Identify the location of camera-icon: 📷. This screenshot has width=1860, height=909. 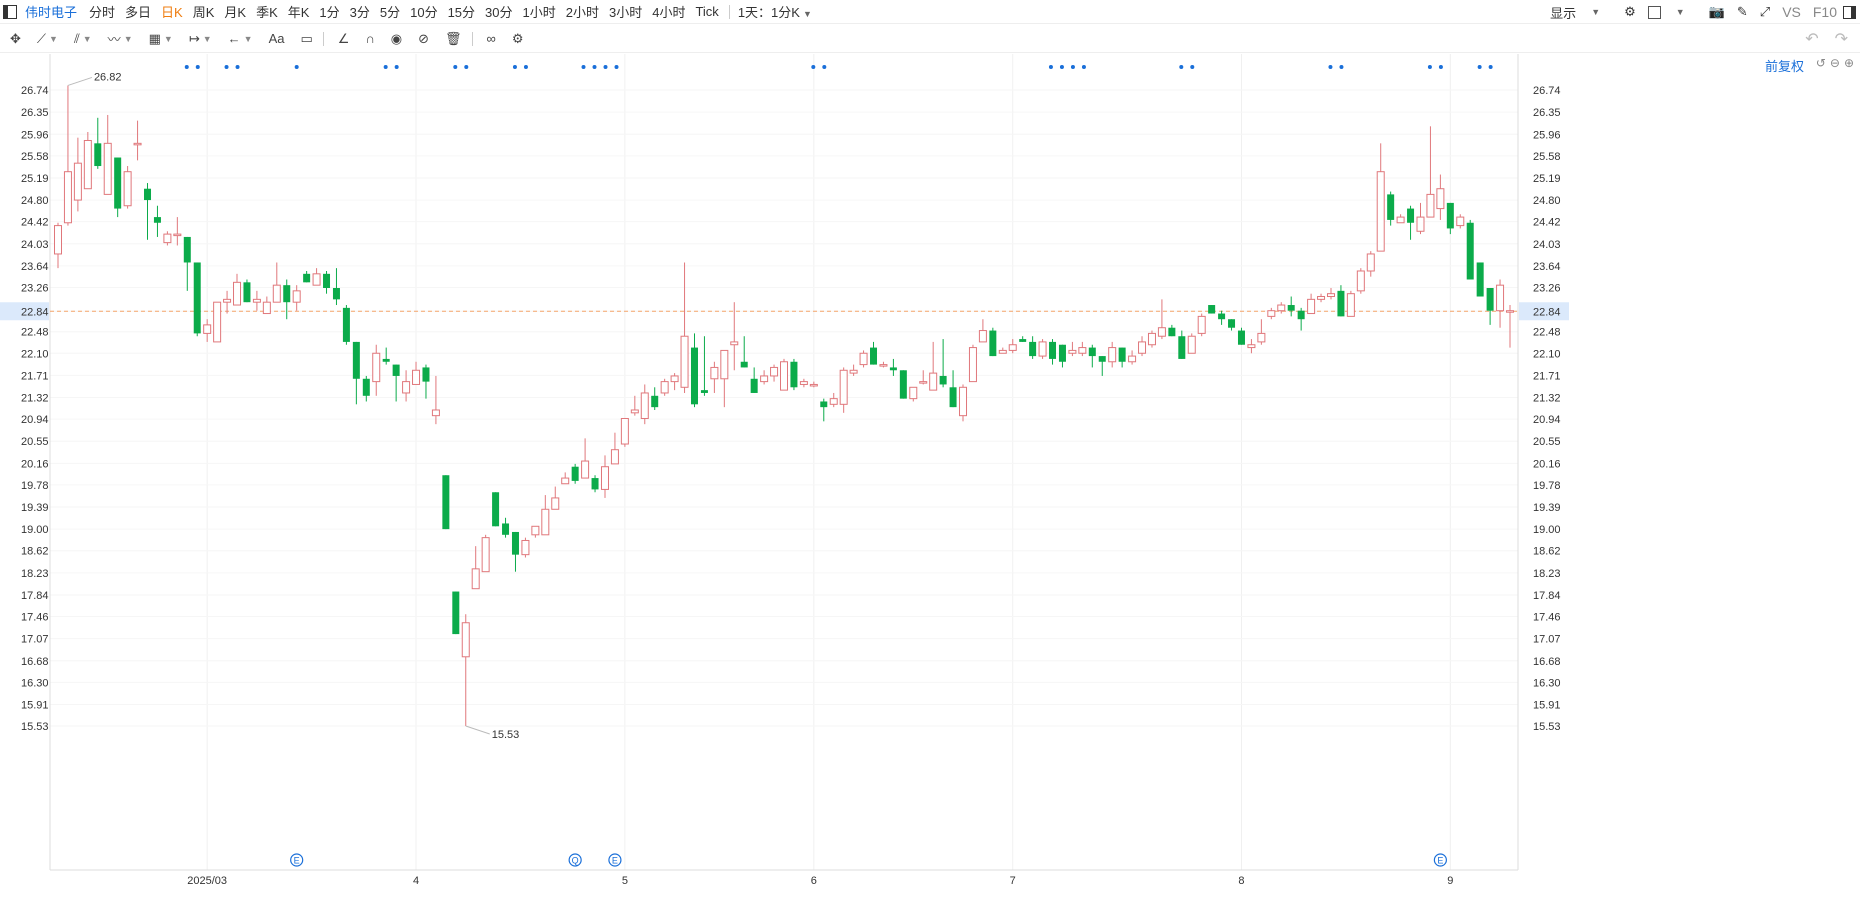
(1717, 12).